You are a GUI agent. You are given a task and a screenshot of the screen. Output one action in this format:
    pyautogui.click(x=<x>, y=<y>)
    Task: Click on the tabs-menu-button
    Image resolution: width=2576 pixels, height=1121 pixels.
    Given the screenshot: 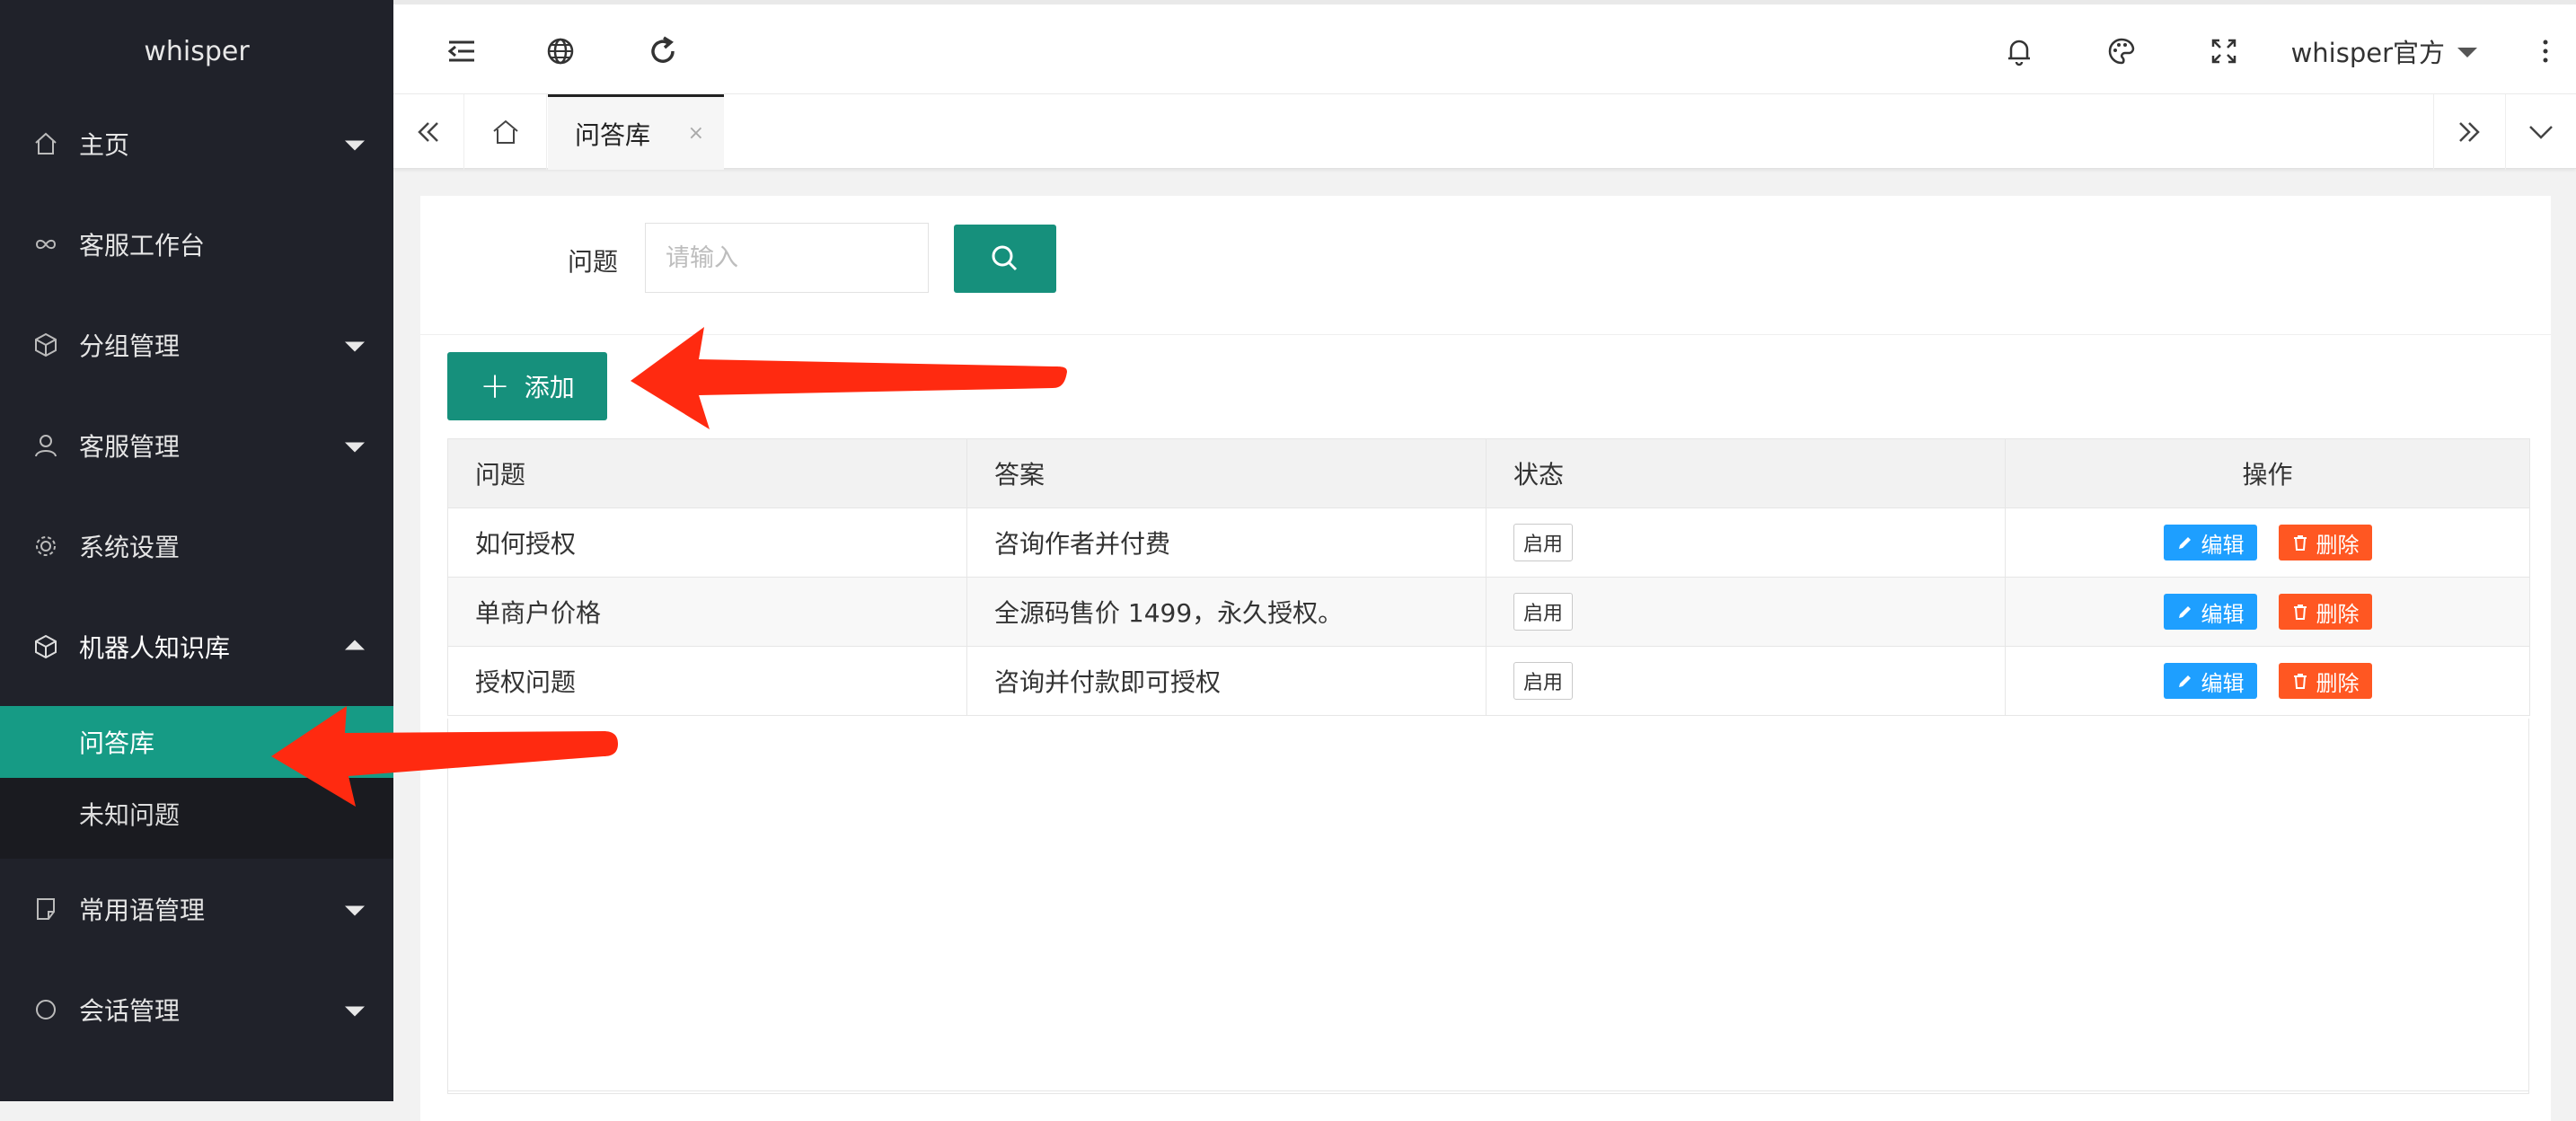 What is the action you would take?
    pyautogui.click(x=2540, y=132)
    